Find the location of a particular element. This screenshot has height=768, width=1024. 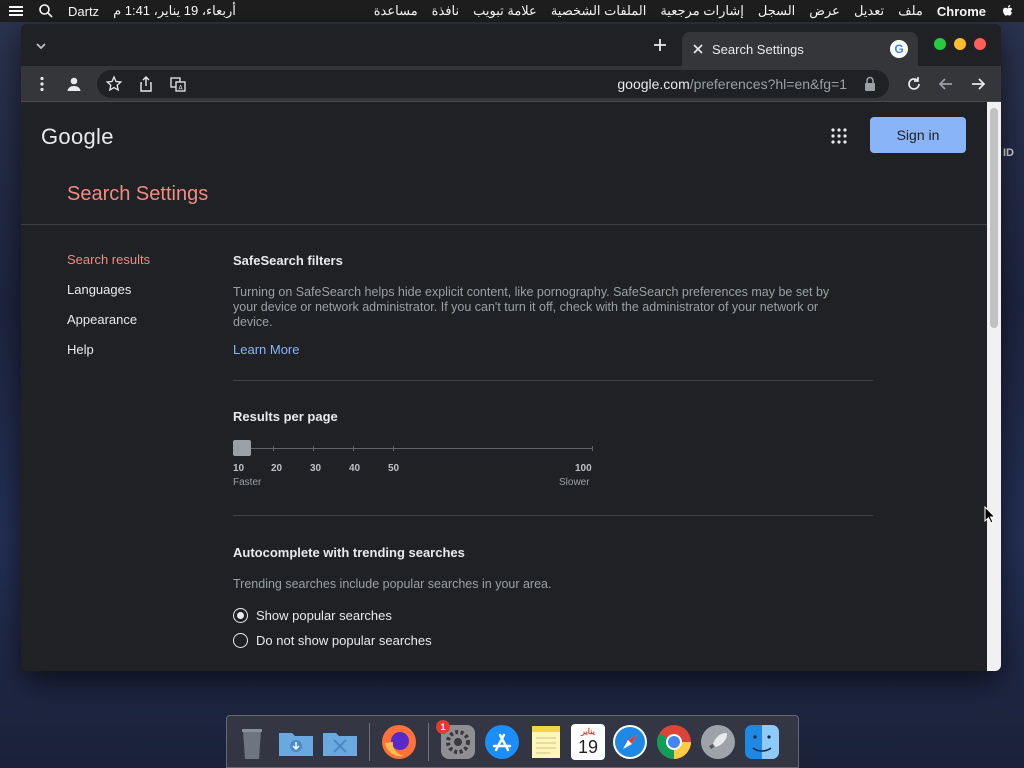

learn-more-link: Learn More is located at coordinates (266, 349).